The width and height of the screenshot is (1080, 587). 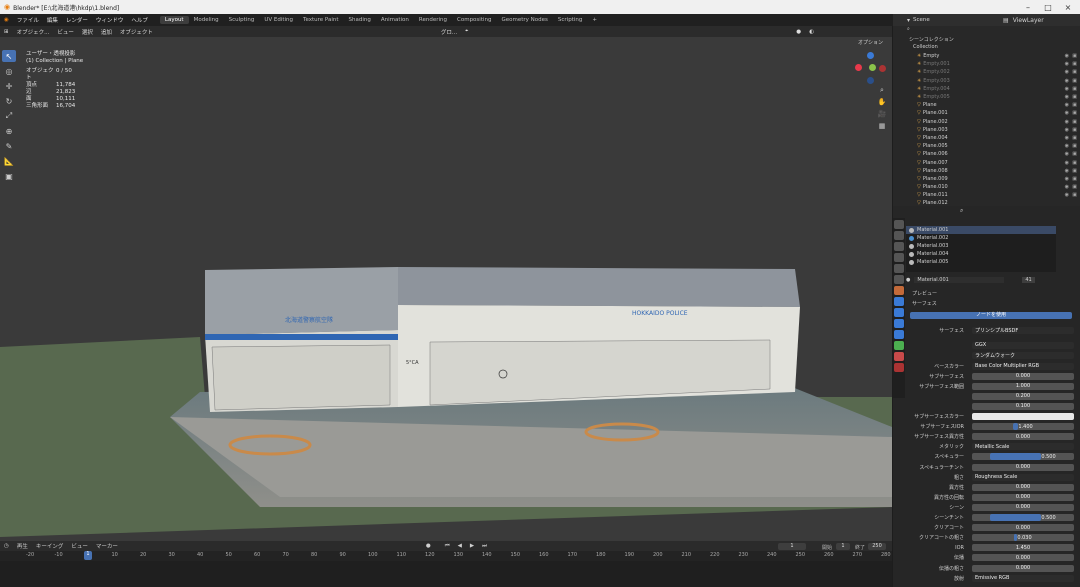 What do you see at coordinates (1028, 7) in the screenshot?
I see `minimize-icon: –` at bounding box center [1028, 7].